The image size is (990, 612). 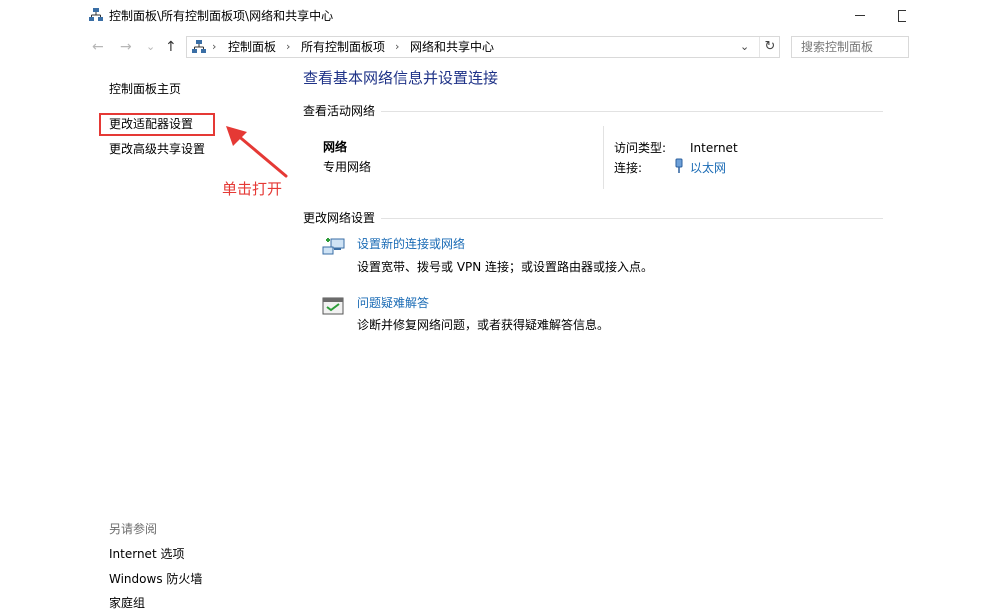 I want to click on troubleshoot-desc: 诊断并修复网络问题，或者获得疑难解答信息。, so click(x=483, y=325).